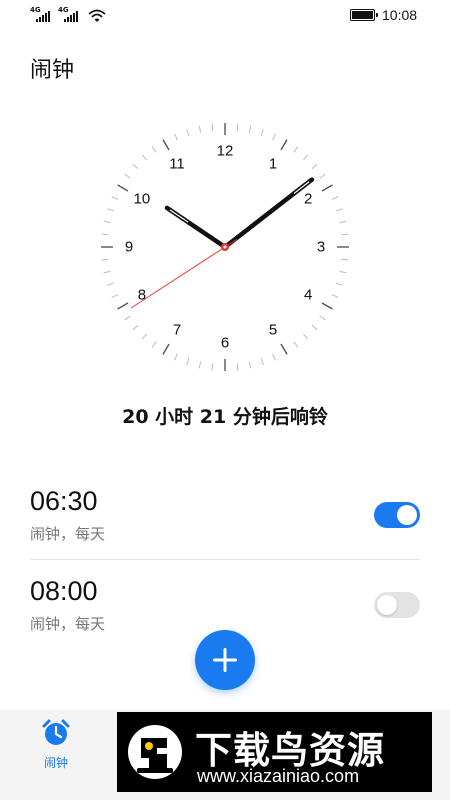  What do you see at coordinates (184, 273) in the screenshot?
I see `second-hand` at bounding box center [184, 273].